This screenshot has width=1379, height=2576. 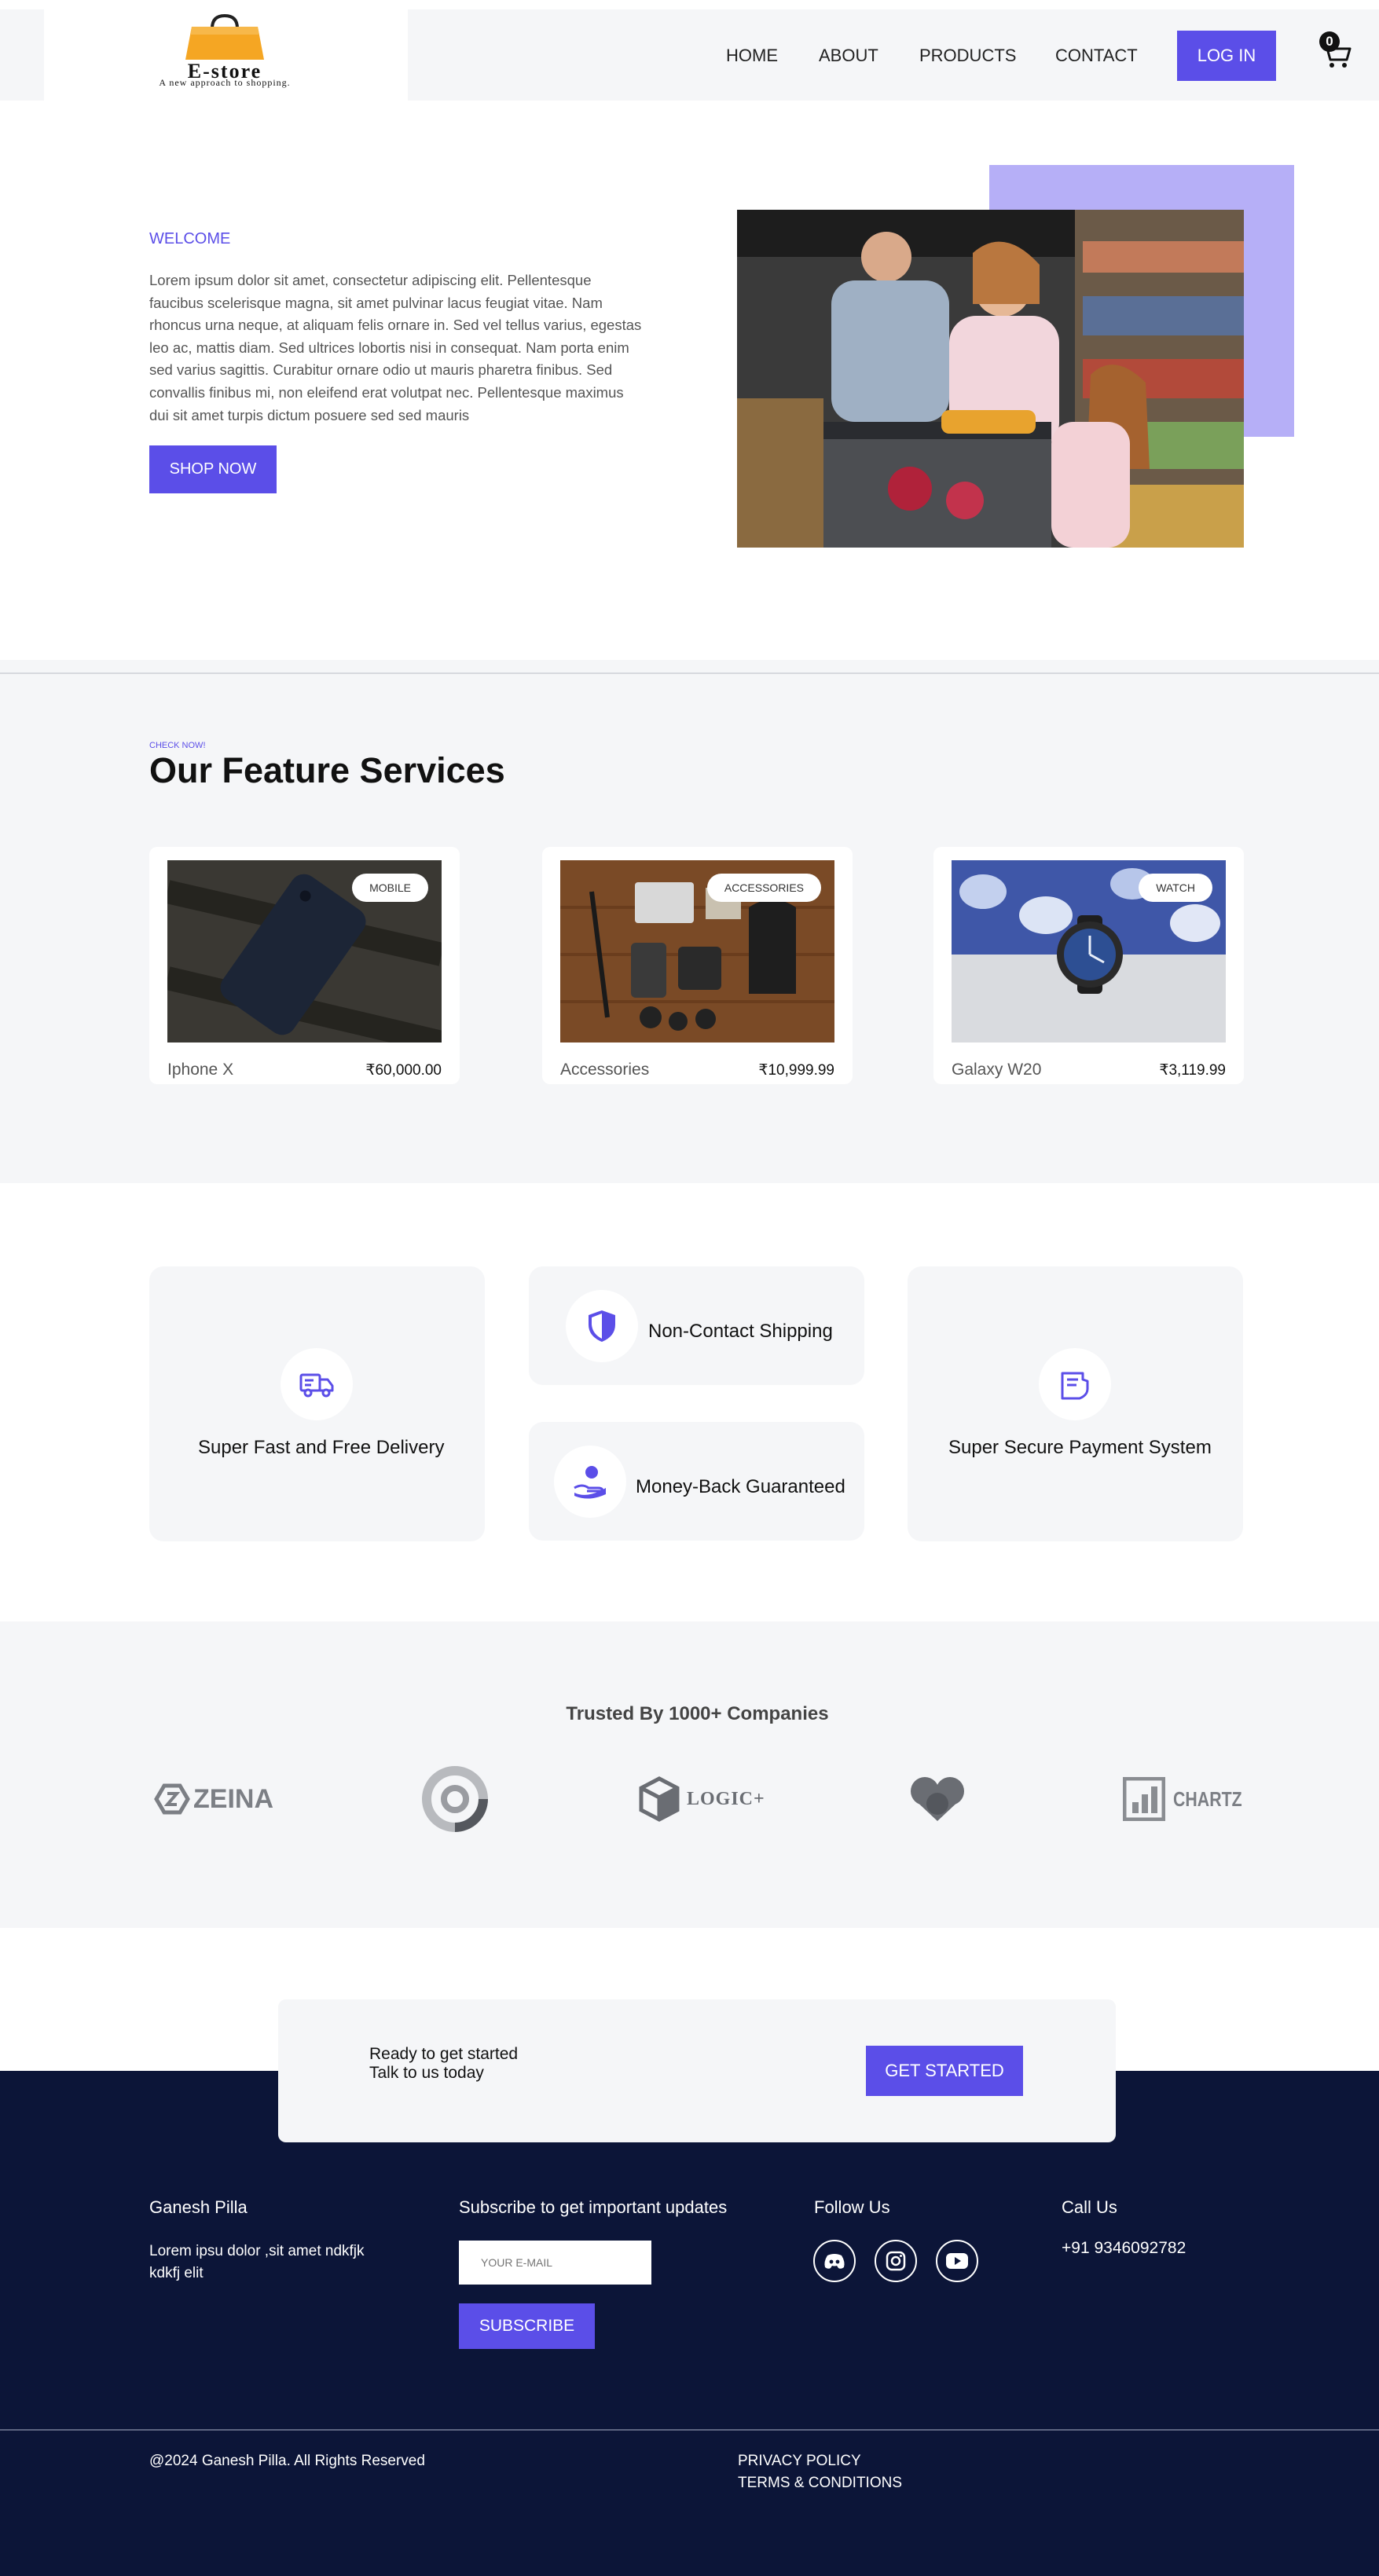 I want to click on brand-circle, so click(x=455, y=1799).